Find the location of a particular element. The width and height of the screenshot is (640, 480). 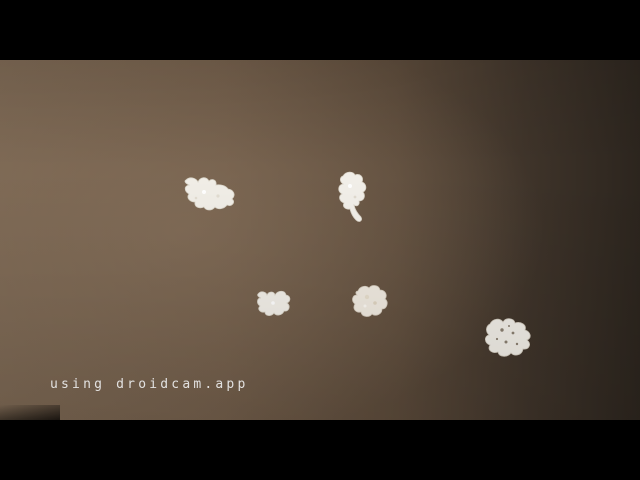

letterbox-bottom is located at coordinates (320, 450).